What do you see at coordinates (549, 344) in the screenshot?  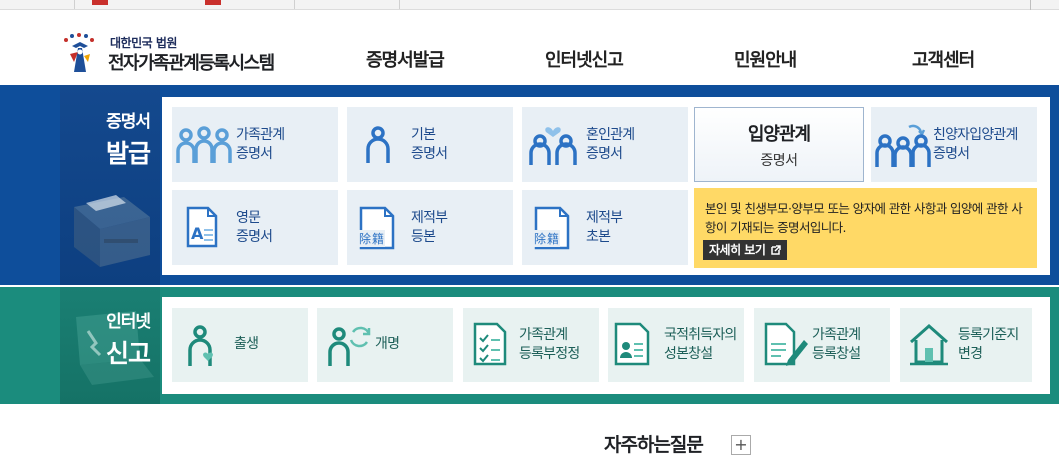 I see `card-label: 가족관계 등록부정정` at bounding box center [549, 344].